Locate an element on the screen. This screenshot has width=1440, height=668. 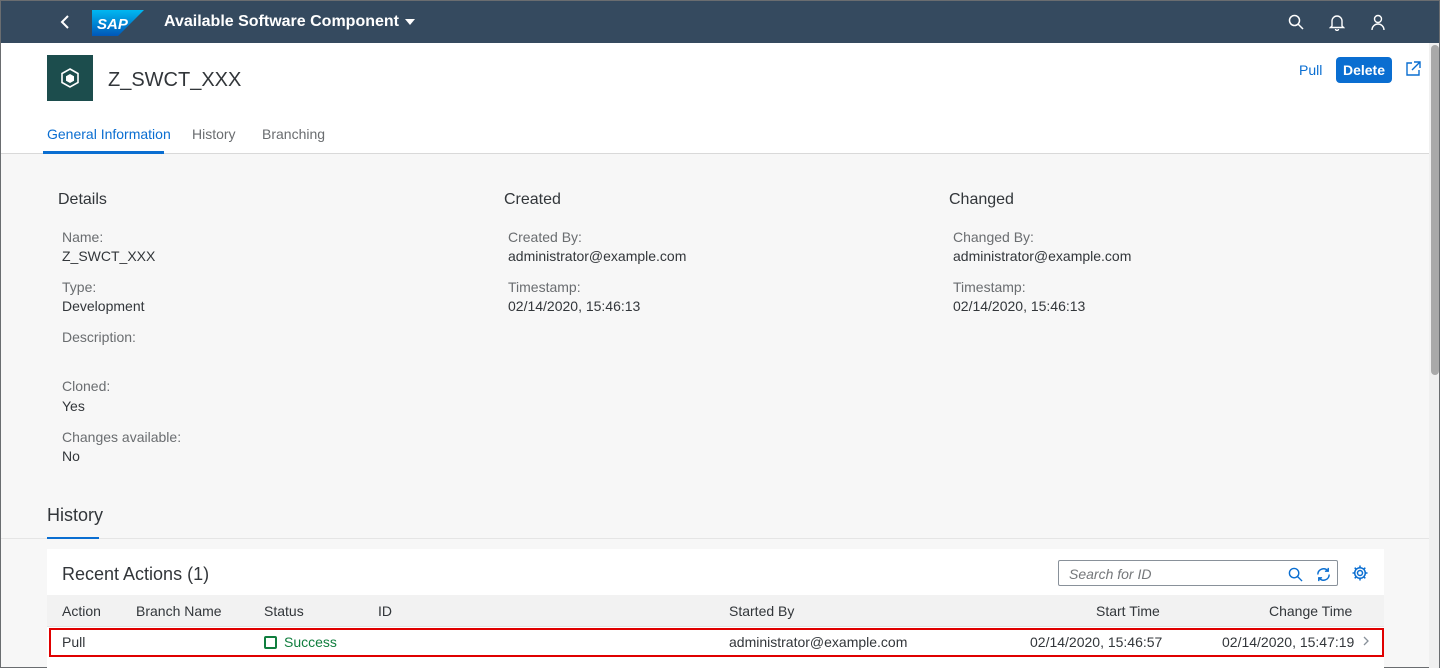
cloned-value: Yes is located at coordinates (73, 406).